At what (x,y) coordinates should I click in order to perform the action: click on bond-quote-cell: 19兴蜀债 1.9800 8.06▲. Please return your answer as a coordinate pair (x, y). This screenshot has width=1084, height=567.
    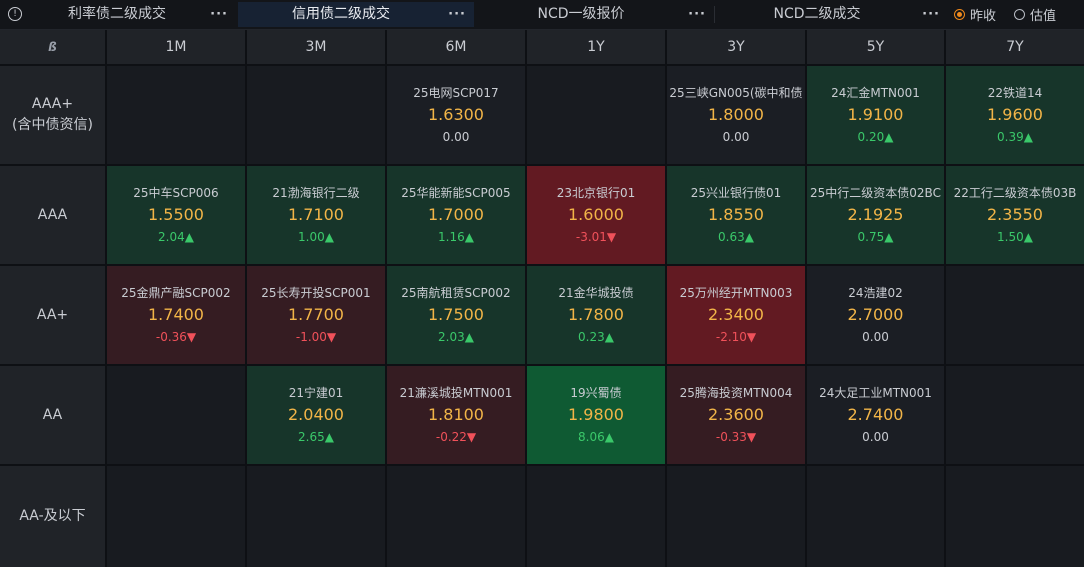
    Looking at the image, I should click on (596, 415).